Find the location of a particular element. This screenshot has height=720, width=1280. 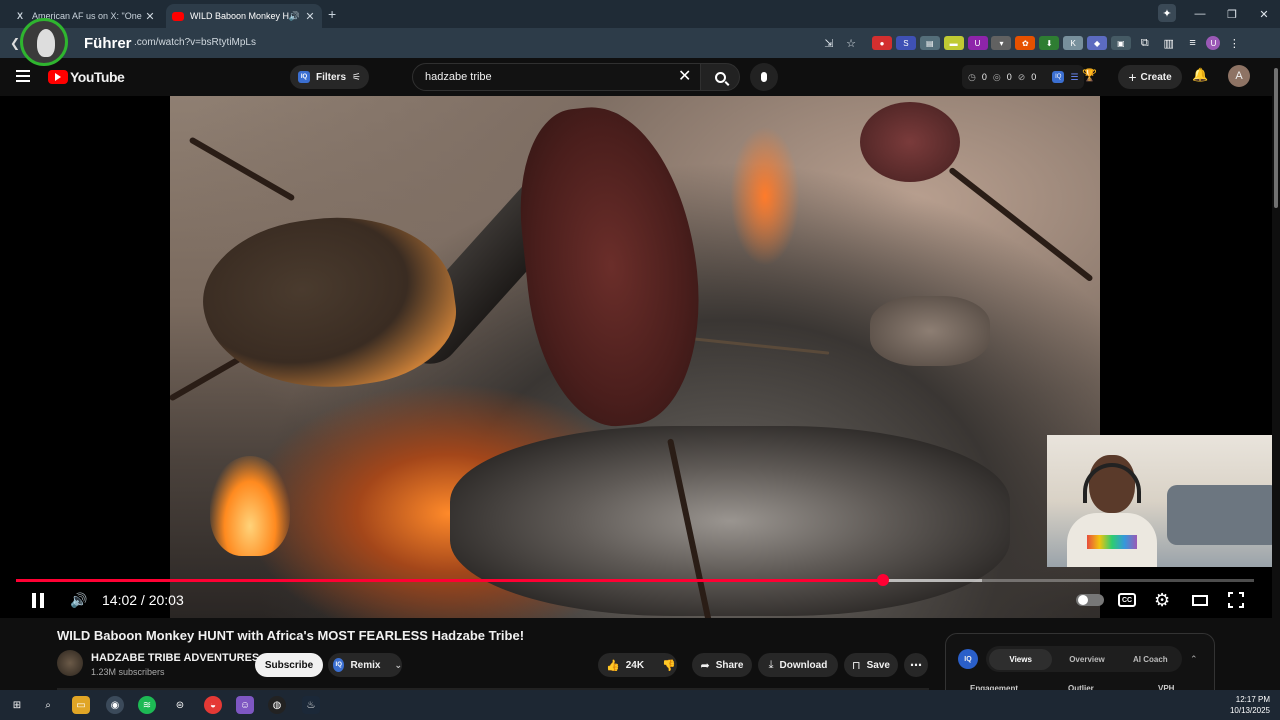

discord-icon: ☺ is located at coordinates (245, 705).